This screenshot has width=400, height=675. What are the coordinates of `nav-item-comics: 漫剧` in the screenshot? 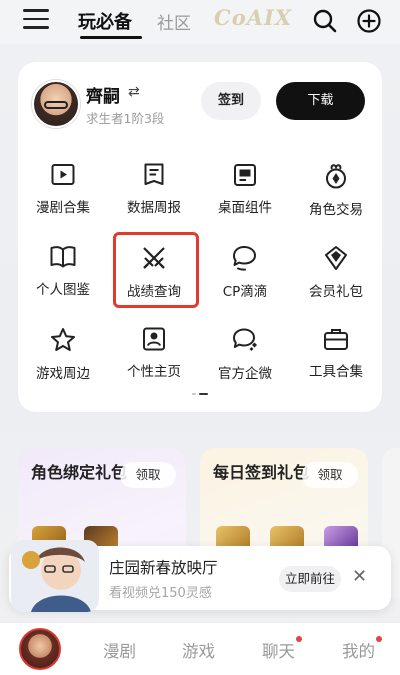 It's located at (119, 650).